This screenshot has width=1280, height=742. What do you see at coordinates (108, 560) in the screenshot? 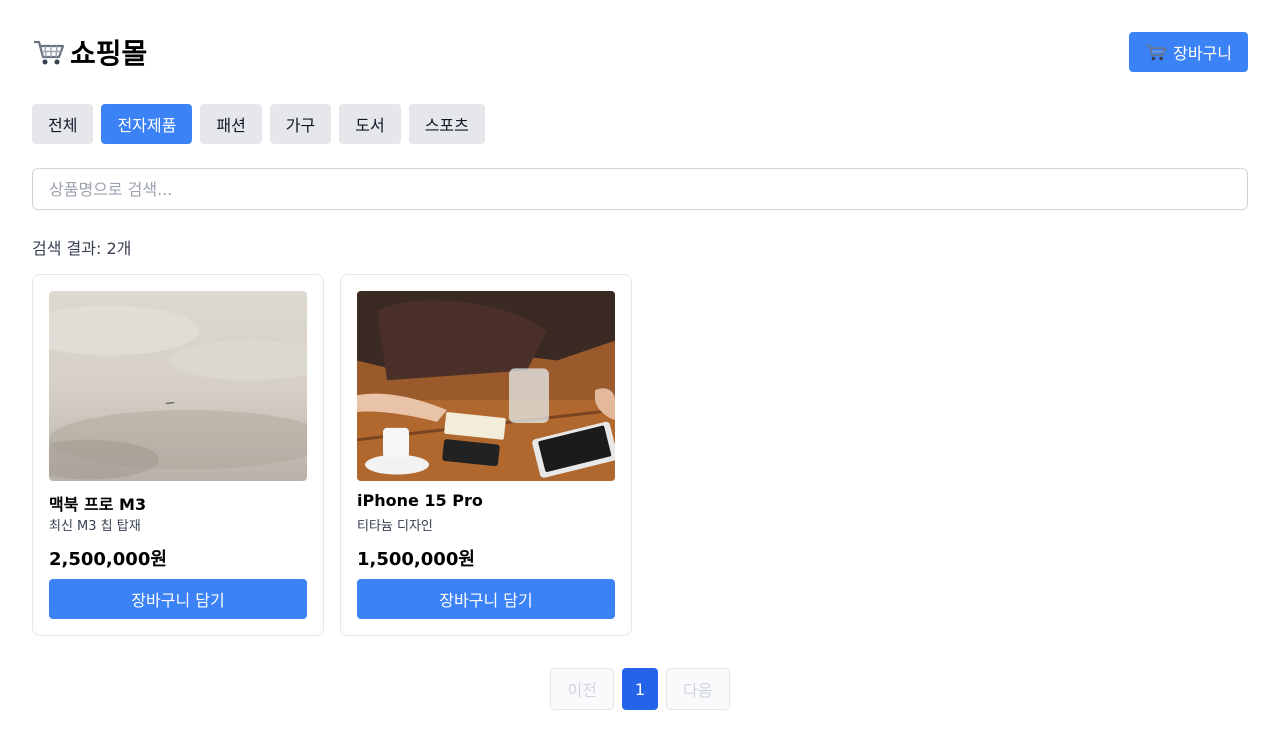
I see `product-price: 2,500,000원` at bounding box center [108, 560].